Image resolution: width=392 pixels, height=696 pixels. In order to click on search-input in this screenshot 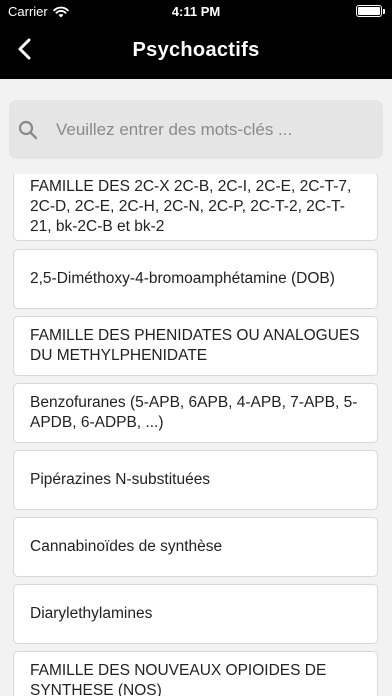, I will do `click(211, 130)`.